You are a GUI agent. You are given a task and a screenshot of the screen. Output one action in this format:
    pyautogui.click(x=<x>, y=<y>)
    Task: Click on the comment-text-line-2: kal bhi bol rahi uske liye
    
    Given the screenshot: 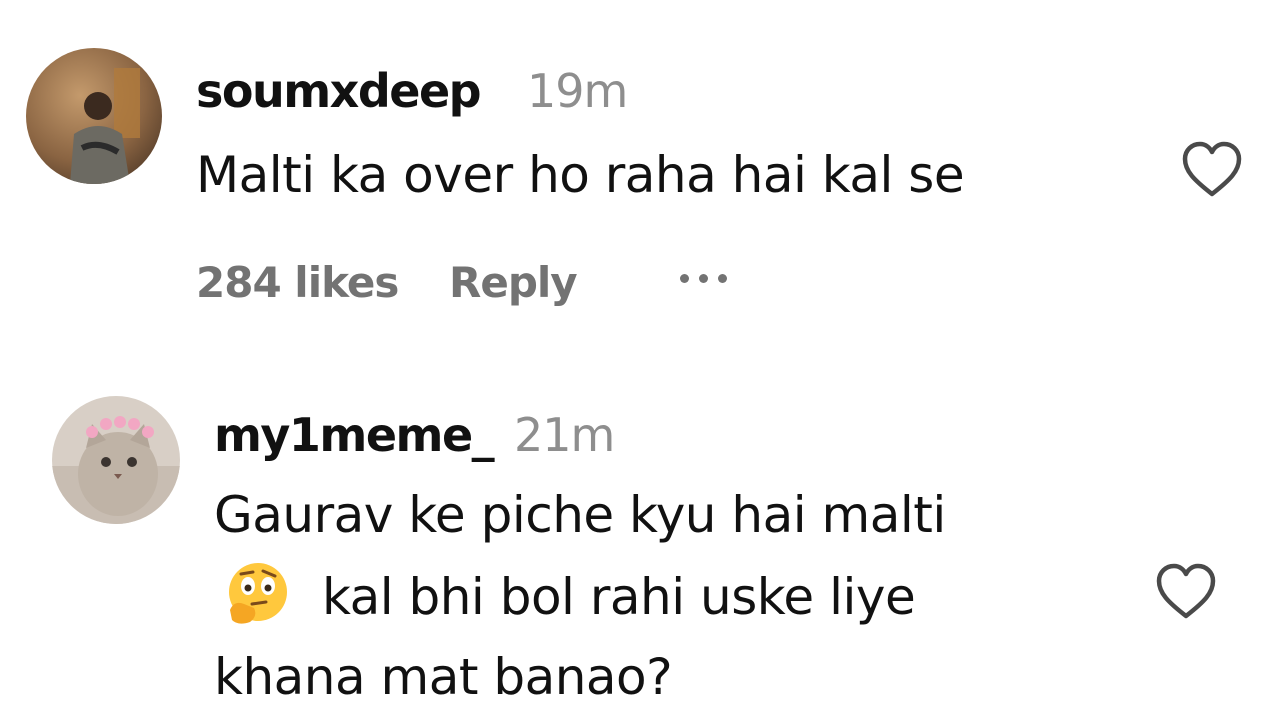 What is the action you would take?
    pyautogui.click(x=619, y=597)
    